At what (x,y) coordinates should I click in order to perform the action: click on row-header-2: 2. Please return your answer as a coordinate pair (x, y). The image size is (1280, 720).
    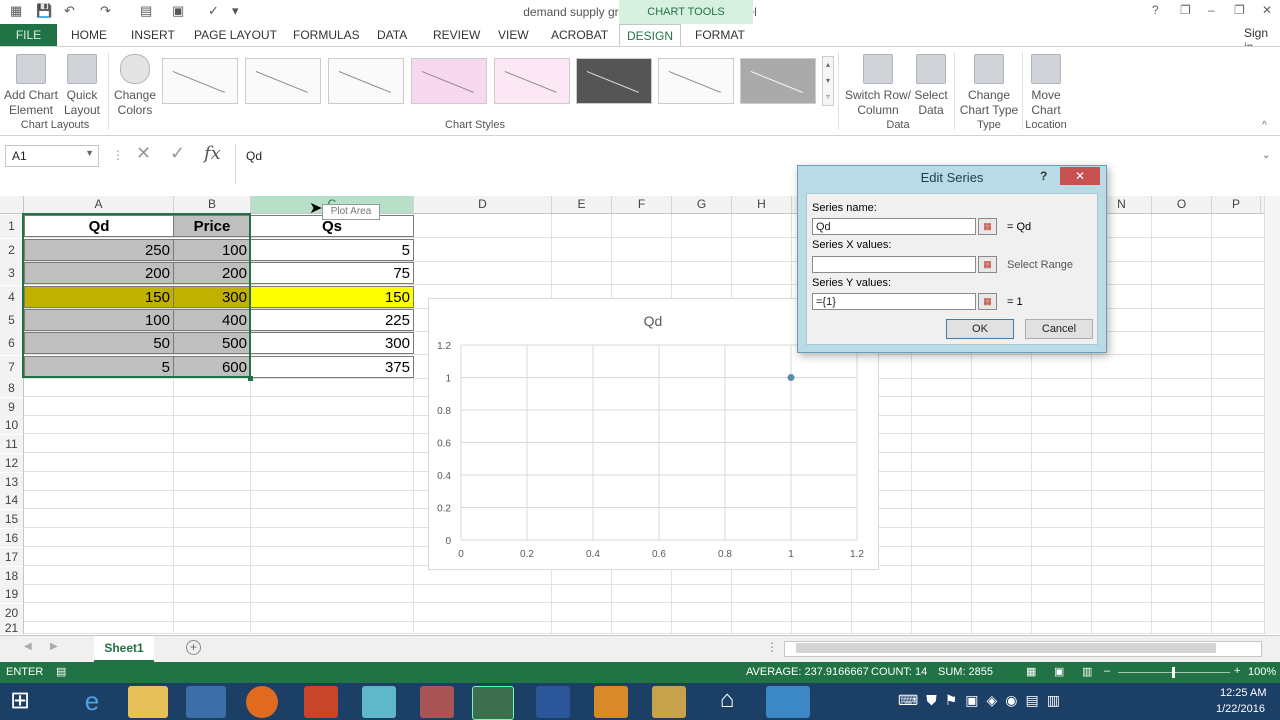
    Looking at the image, I should click on (11, 250).